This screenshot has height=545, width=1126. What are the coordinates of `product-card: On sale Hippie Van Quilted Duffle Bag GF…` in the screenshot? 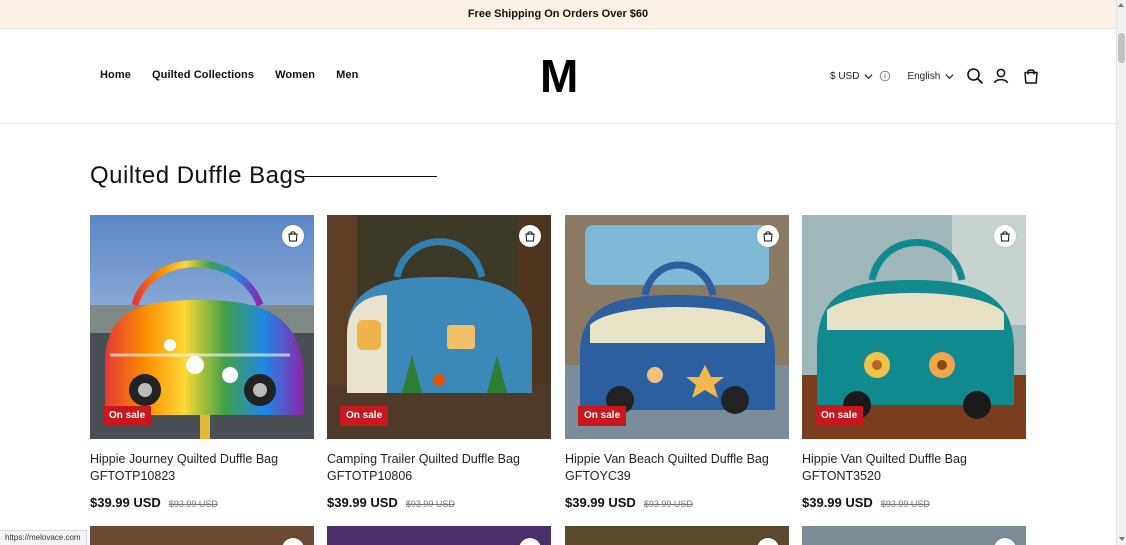 It's located at (914, 362).